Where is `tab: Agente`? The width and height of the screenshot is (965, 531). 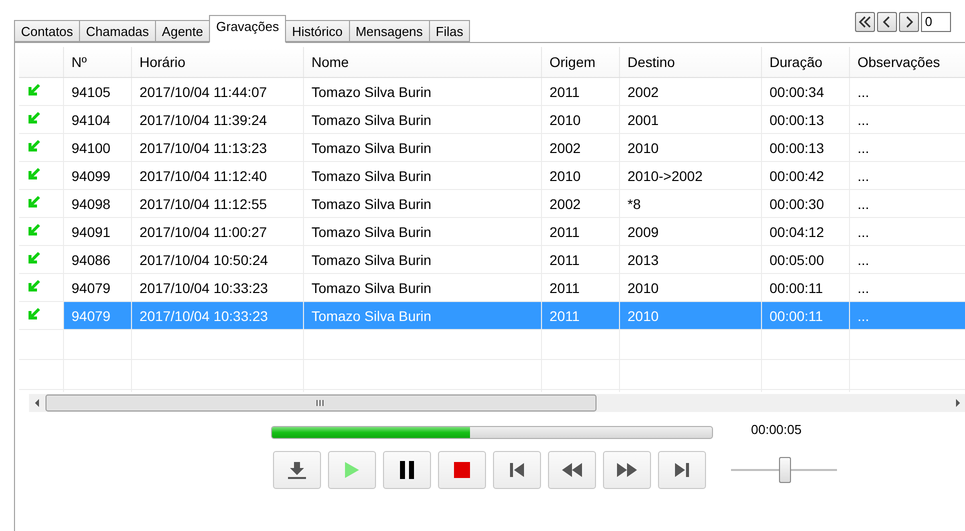 tab: Agente is located at coordinates (182, 31).